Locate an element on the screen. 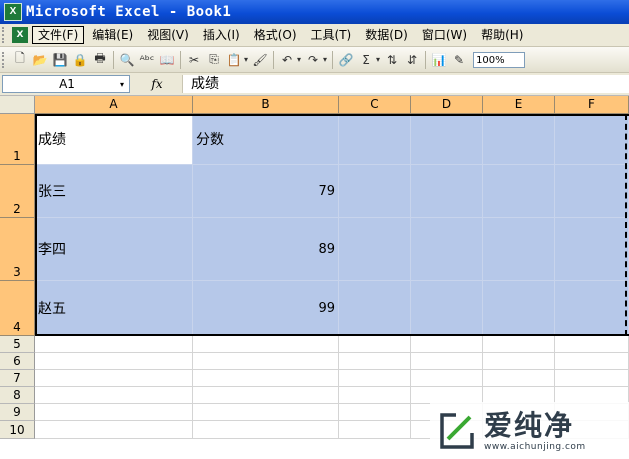 The width and height of the screenshot is (629, 459). copy-icon: ⎘ is located at coordinates (214, 60).